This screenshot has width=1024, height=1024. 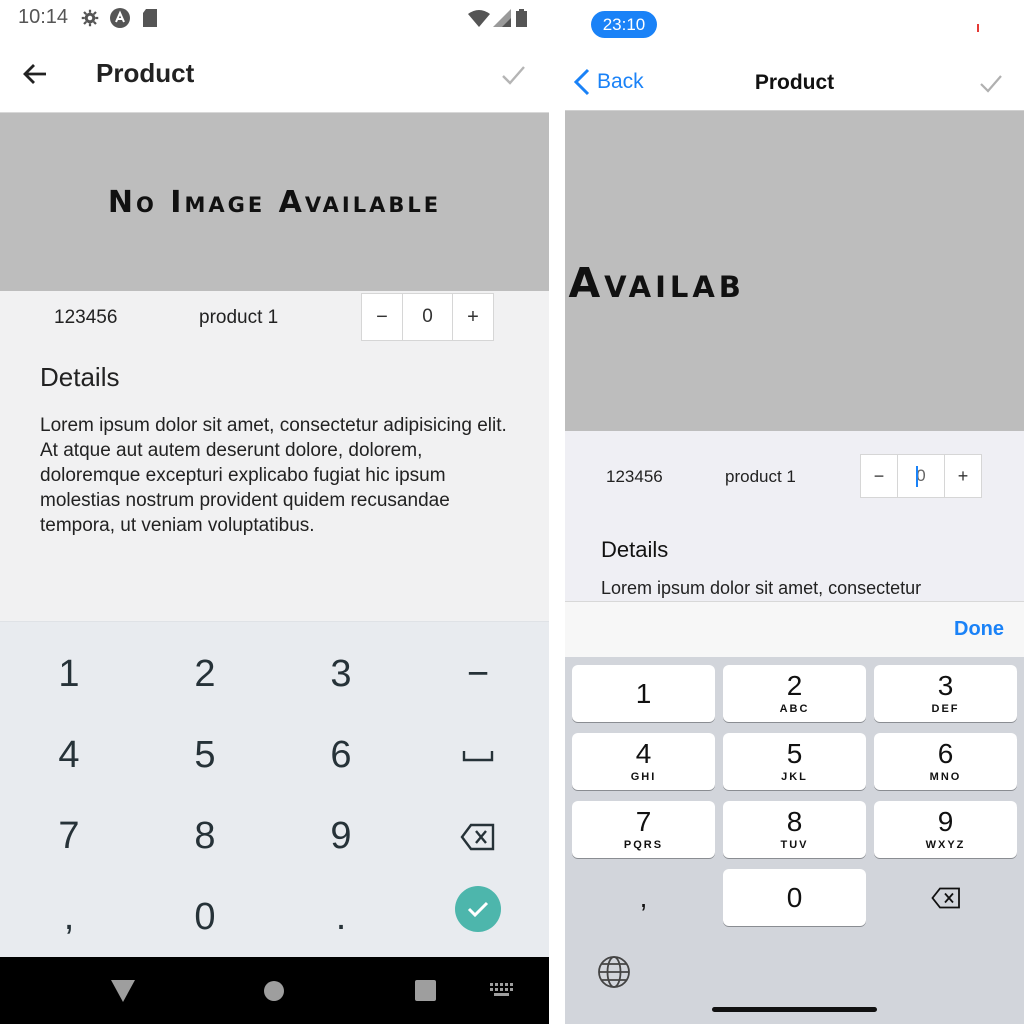 I want to click on nav-back-icon, so click(x=123, y=993).